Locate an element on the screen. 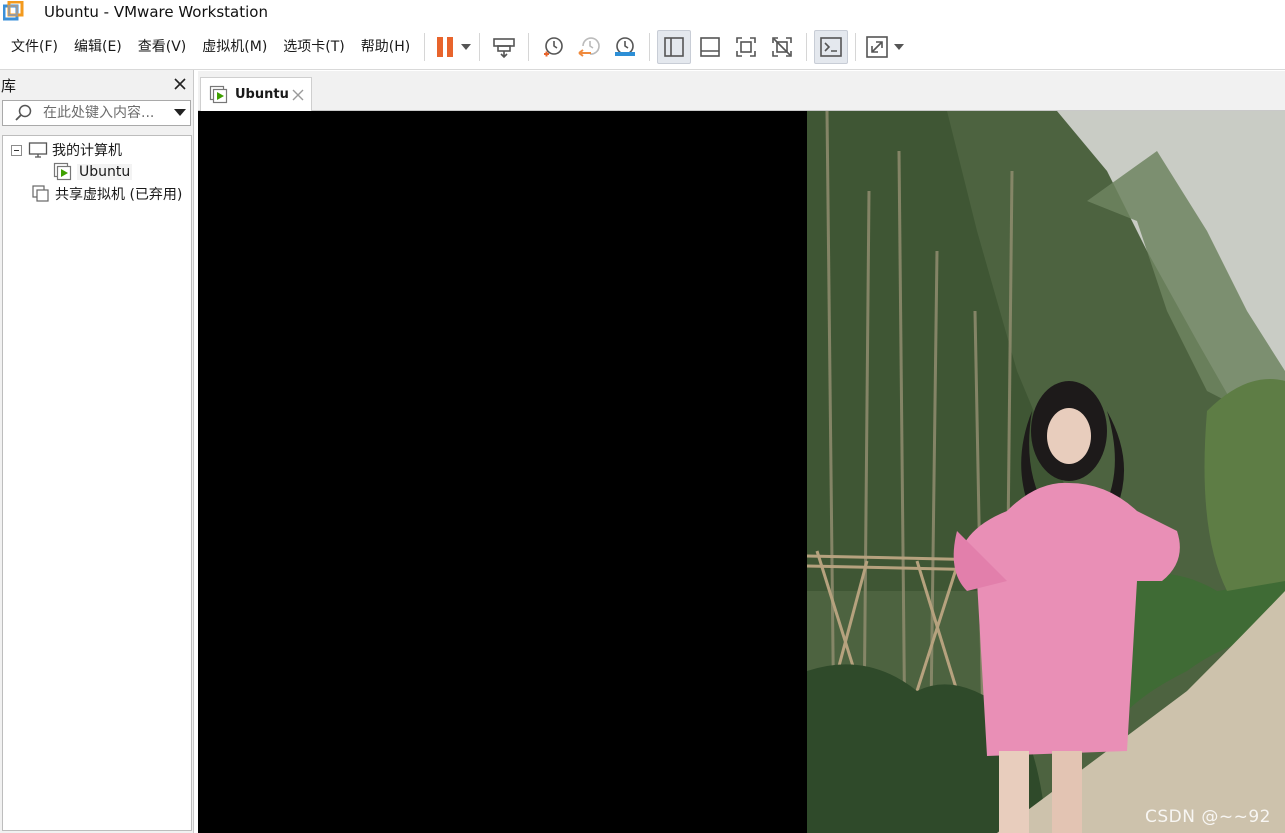 Image resolution: width=1285 pixels, height=833 pixels. tree-label-ubuntu: Ubuntu is located at coordinates (105, 172).